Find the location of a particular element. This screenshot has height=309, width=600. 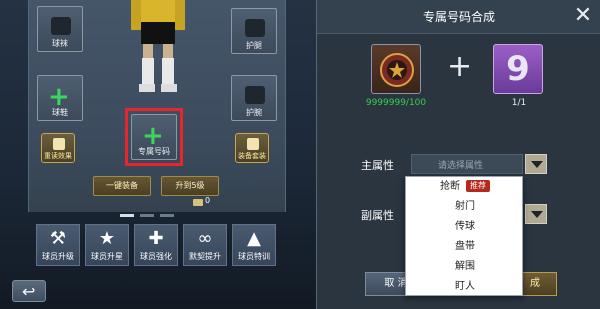

shinguard-slot: 护腿 is located at coordinates (254, 31).